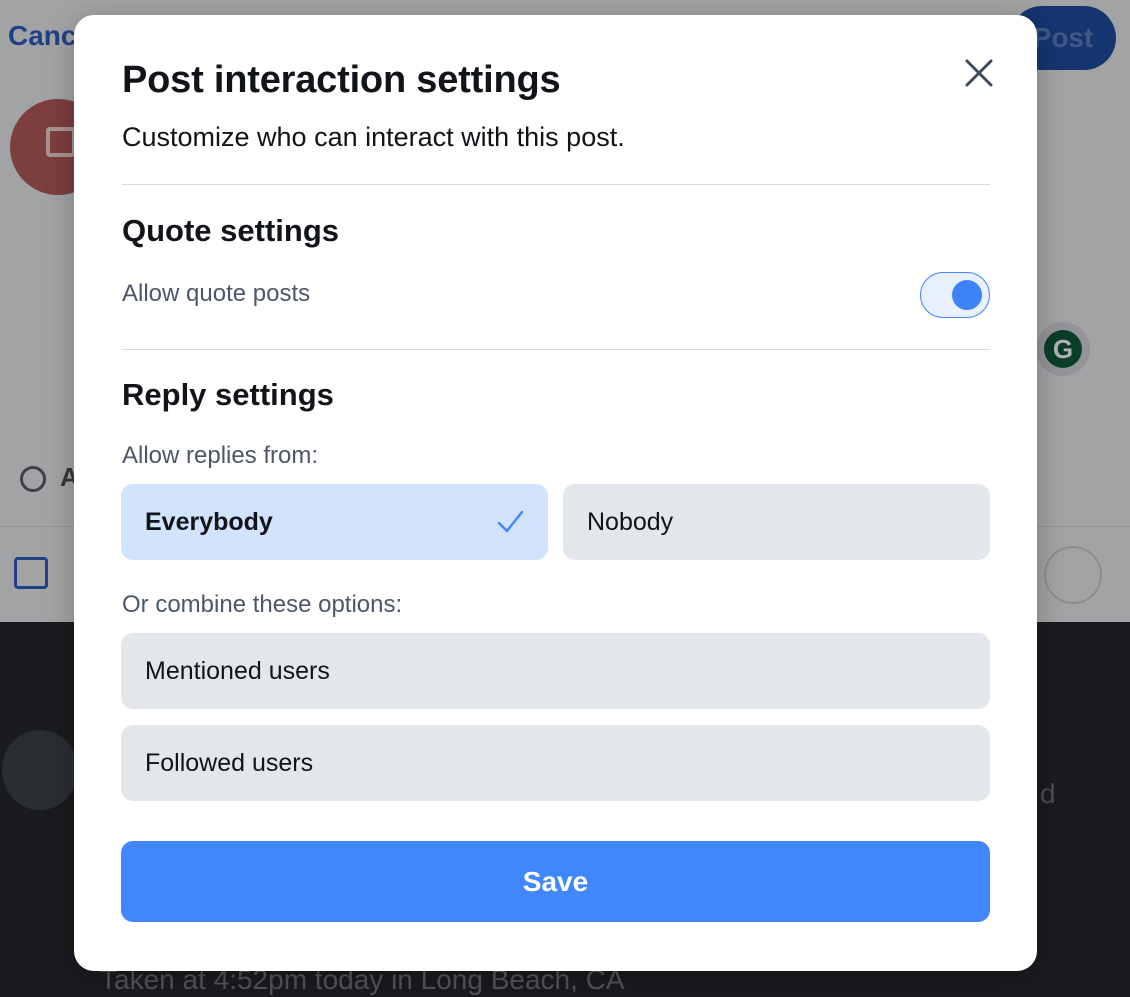  What do you see at coordinates (510, 522) in the screenshot?
I see `checkmark-icon` at bounding box center [510, 522].